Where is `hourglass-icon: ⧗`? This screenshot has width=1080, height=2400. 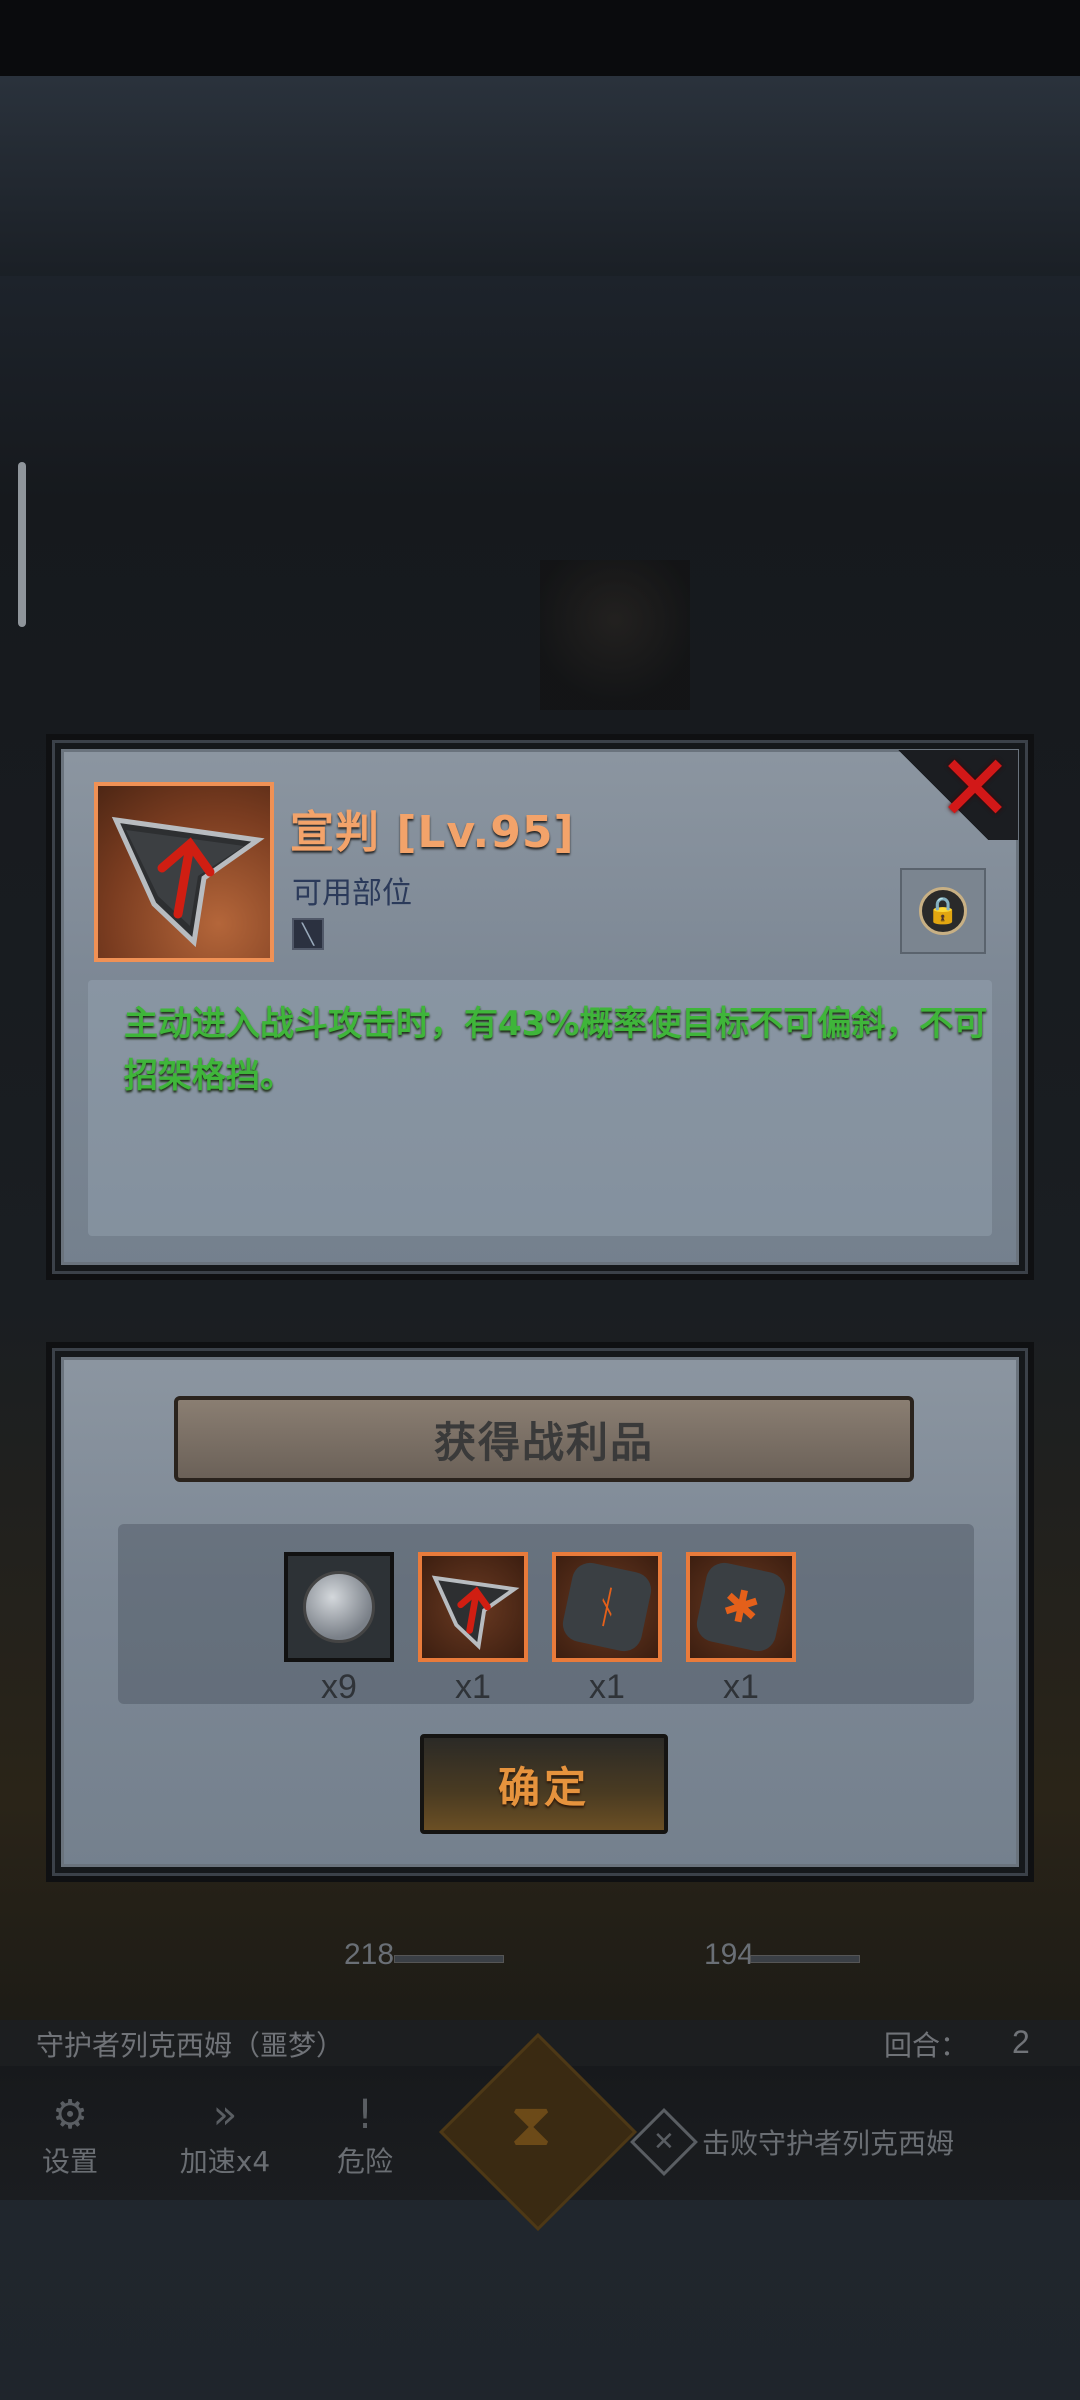 hourglass-icon: ⧗ is located at coordinates (531, 2125).